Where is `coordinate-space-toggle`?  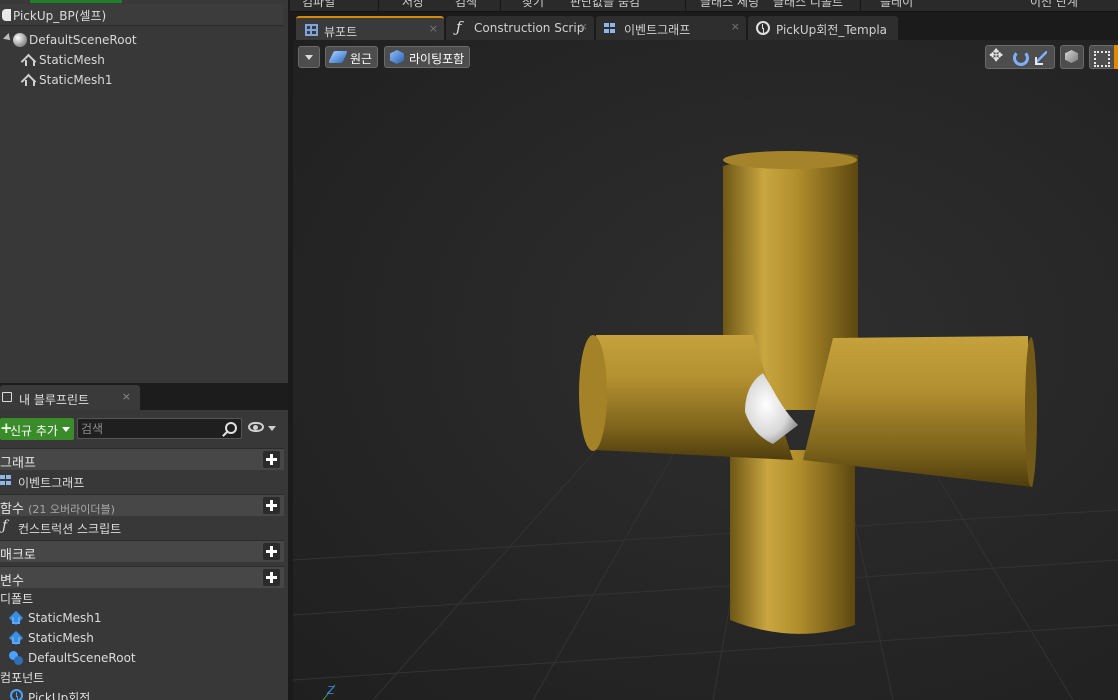 coordinate-space-toggle is located at coordinates (1072, 57).